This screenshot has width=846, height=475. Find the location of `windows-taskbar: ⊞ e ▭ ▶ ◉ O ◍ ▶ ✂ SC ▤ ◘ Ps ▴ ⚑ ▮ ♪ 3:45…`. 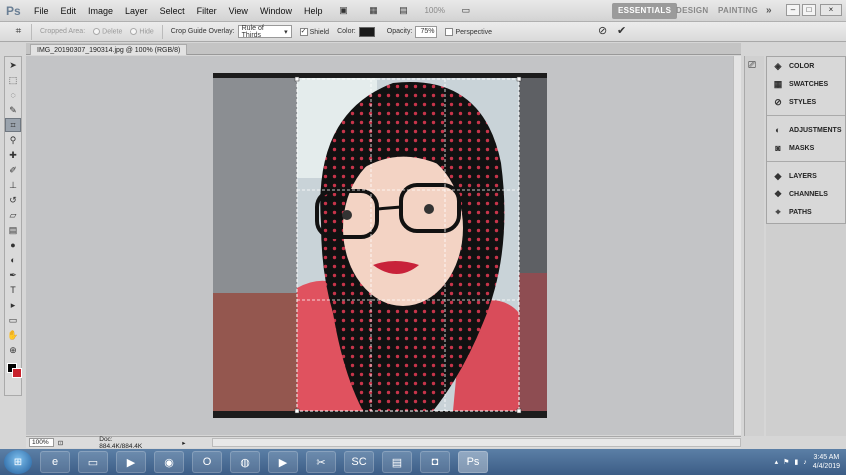

windows-taskbar: ⊞ e ▭ ▶ ◉ O ◍ ▶ ✂ SC ▤ ◘ Ps ▴ ⚑ ▮ ♪ 3:45… is located at coordinates (423, 462).